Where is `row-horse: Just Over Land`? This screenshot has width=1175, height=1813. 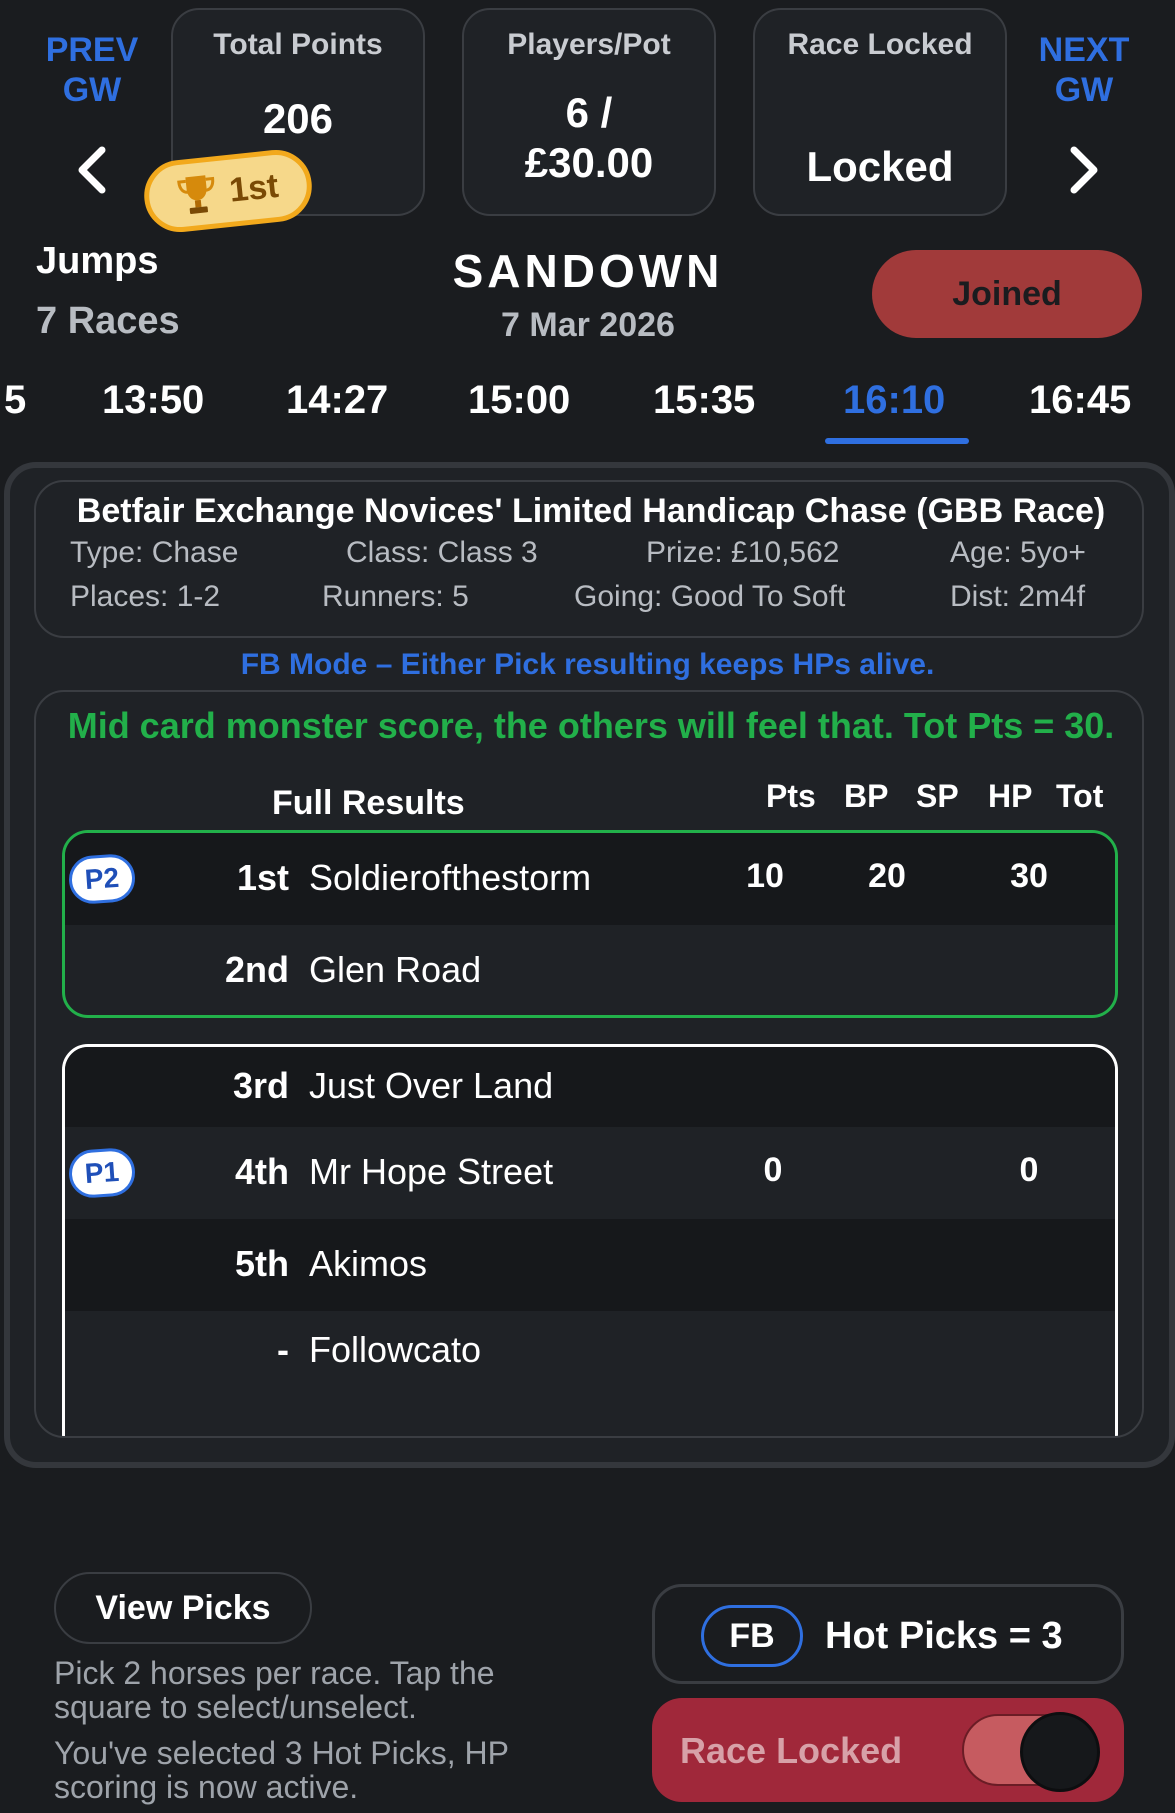
row-horse: Just Over Land is located at coordinates (431, 1085).